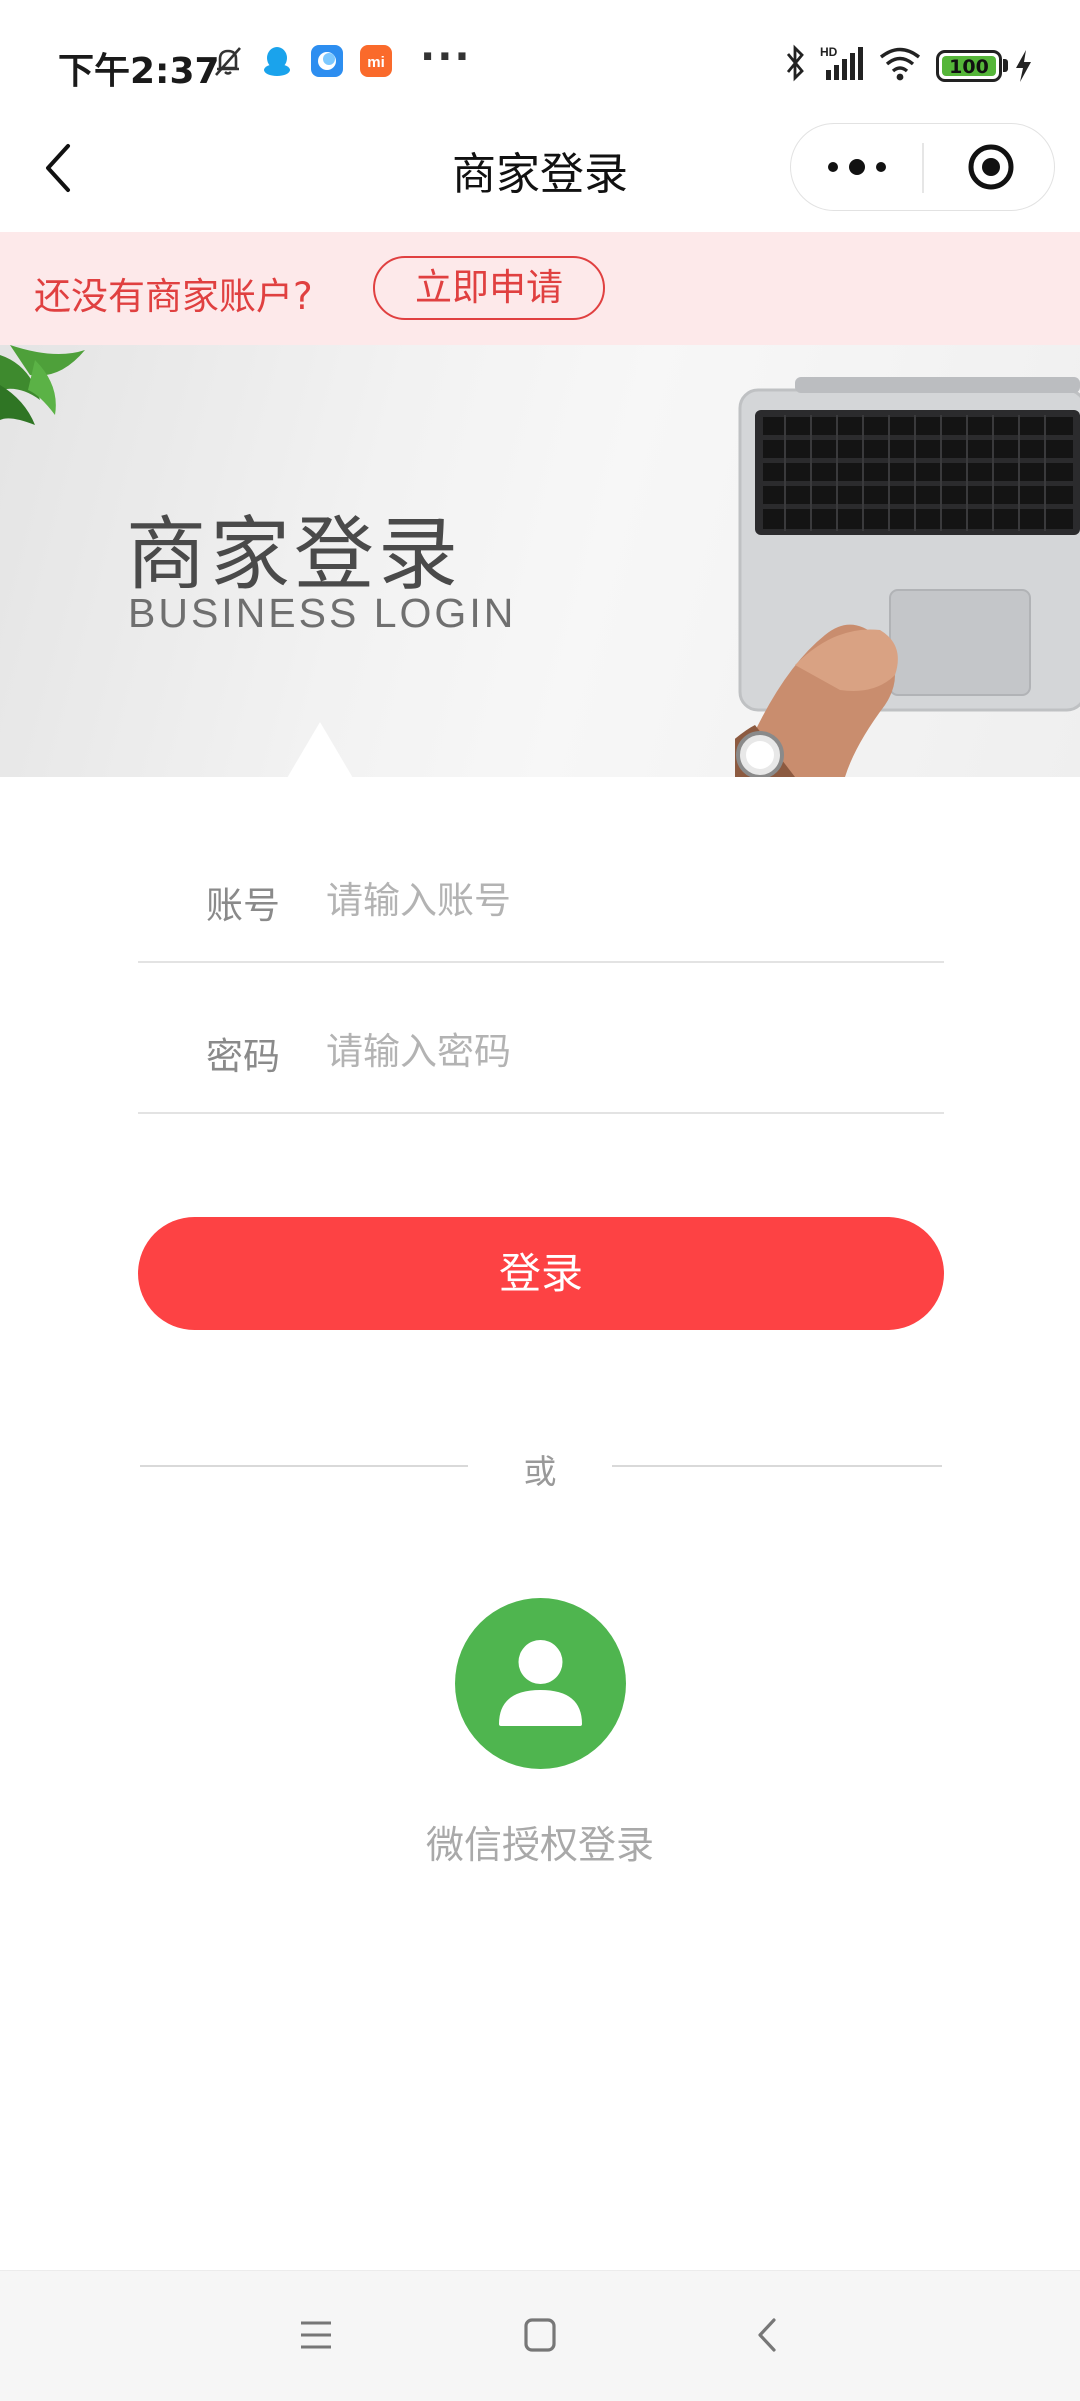 This screenshot has width=1080, height=2401. I want to click on battery-text: 100, so click(969, 67).